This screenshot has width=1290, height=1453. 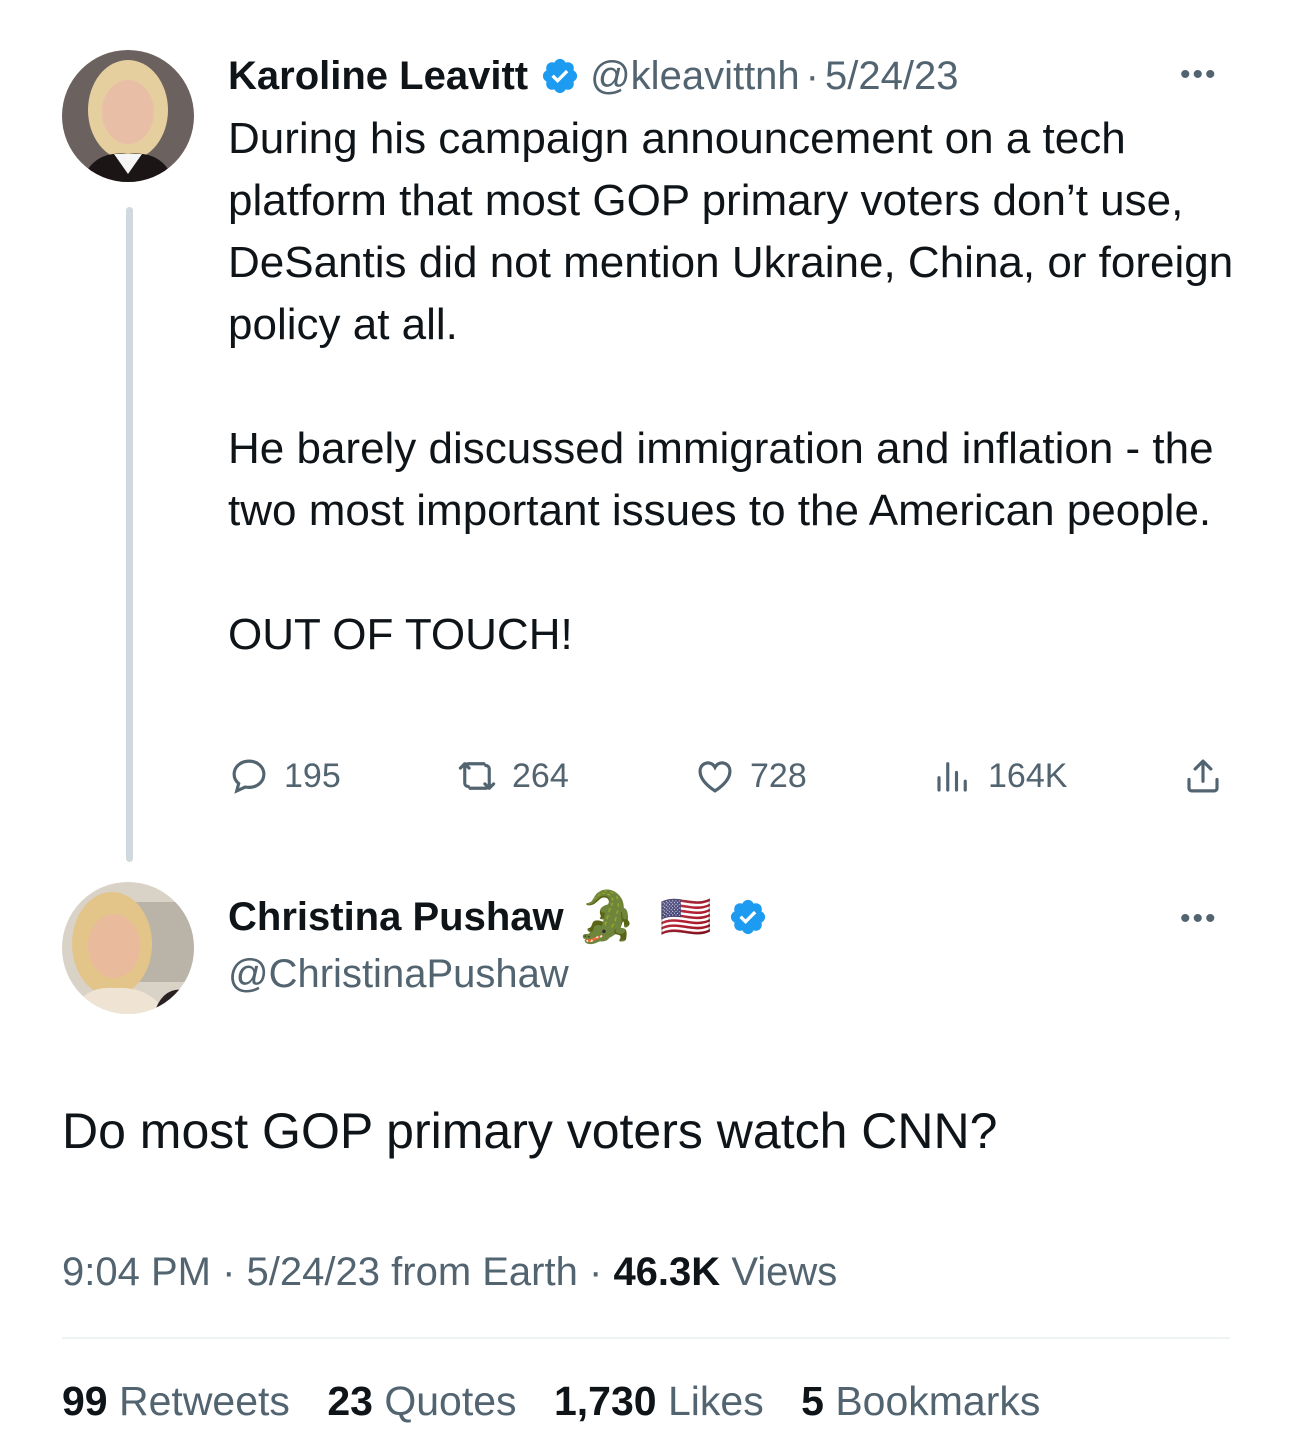 I want to click on views-count: 164K, so click(x=1028, y=775).